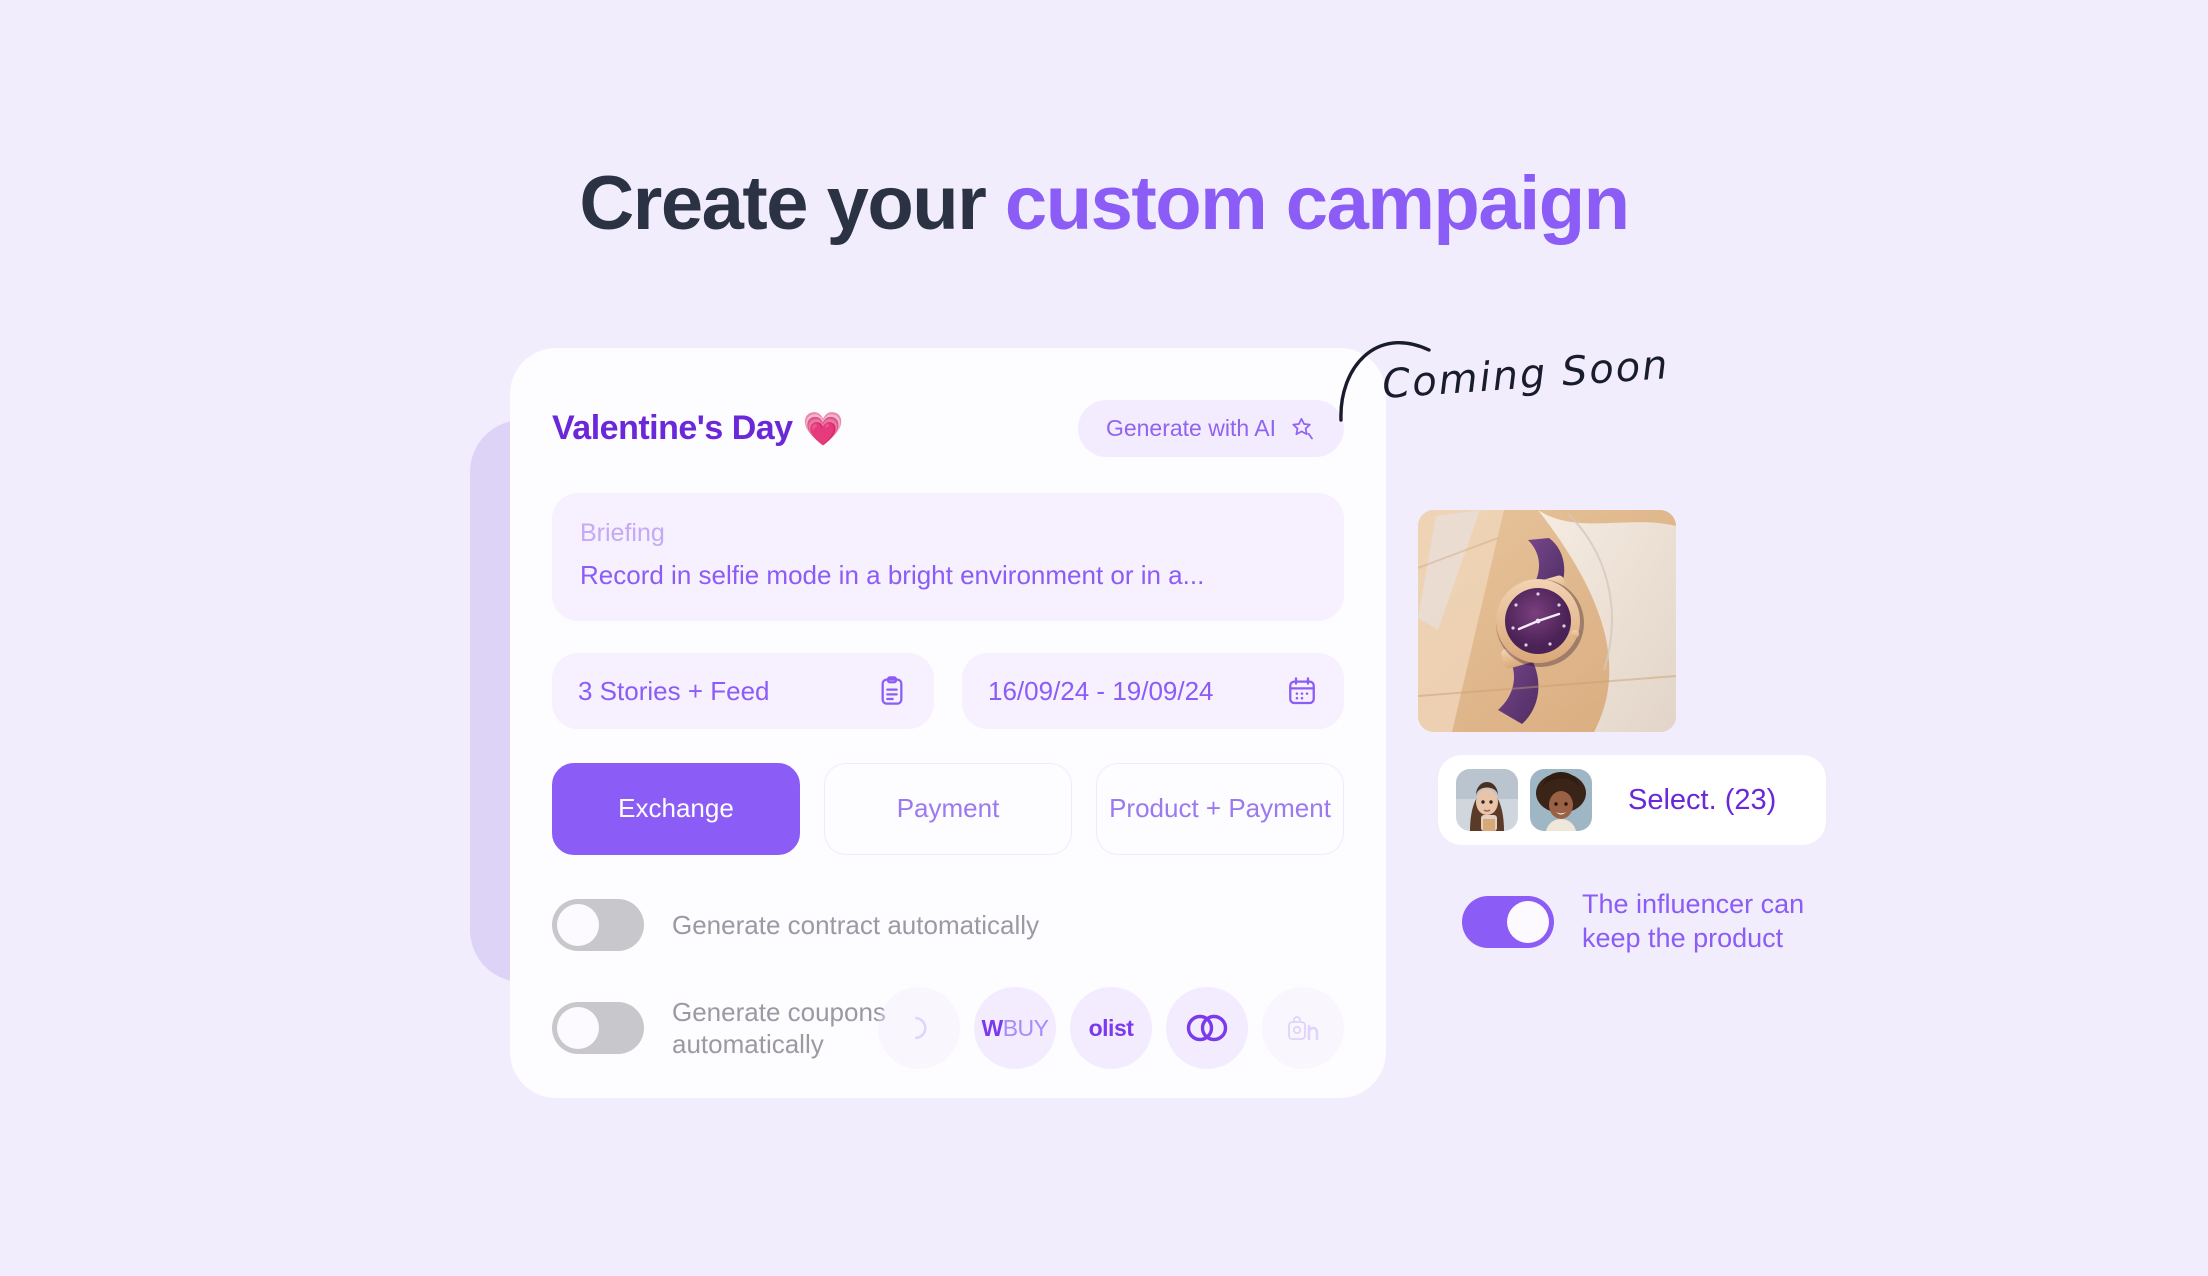  I want to click on deliverables-field: 3 Stories + Feed, so click(743, 691).